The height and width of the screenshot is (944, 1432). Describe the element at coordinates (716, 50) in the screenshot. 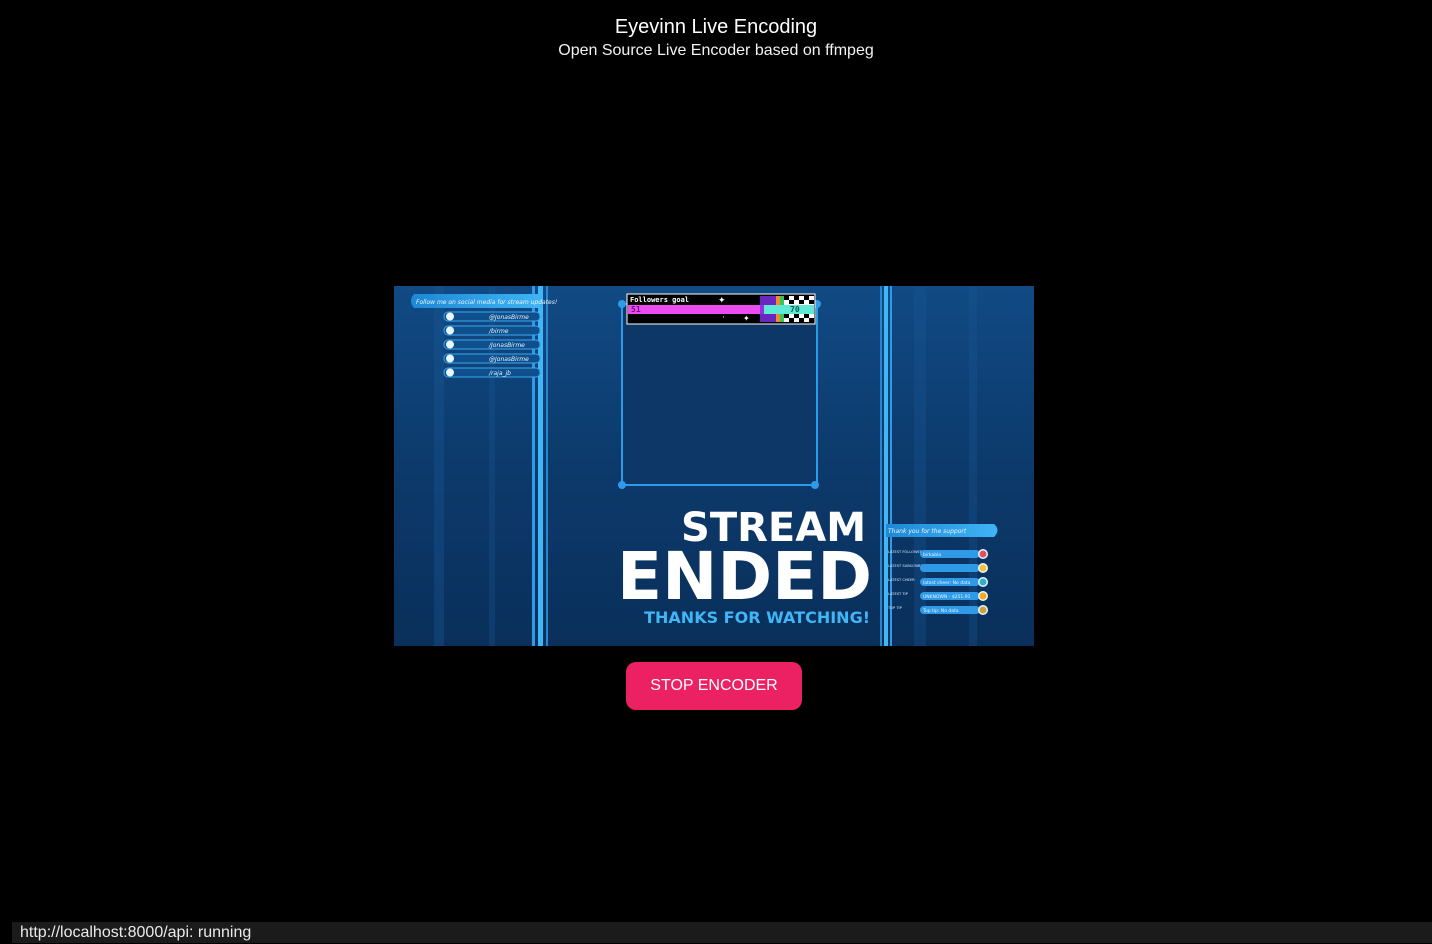

I see `page-subtitle: Open Source Live Encoder based on ffmpeg` at that location.